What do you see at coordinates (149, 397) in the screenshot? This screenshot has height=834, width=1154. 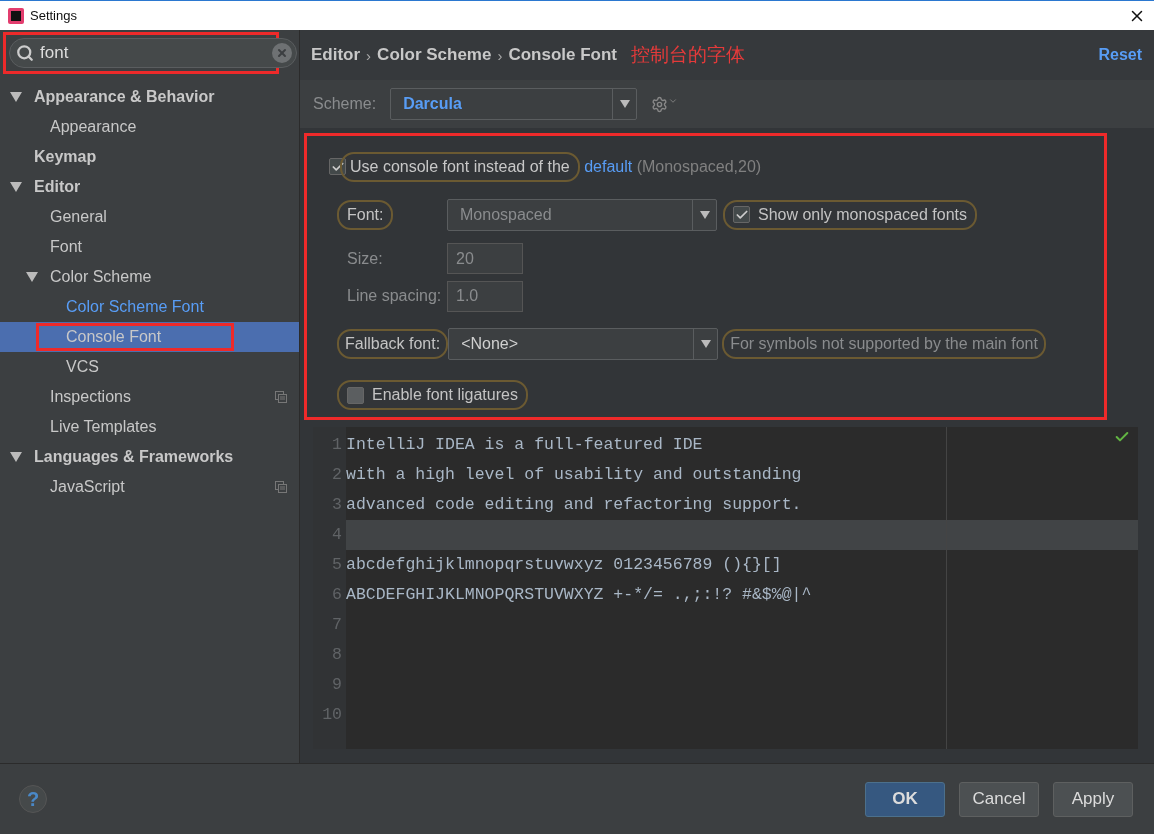 I see `tree-item: Inspections` at bounding box center [149, 397].